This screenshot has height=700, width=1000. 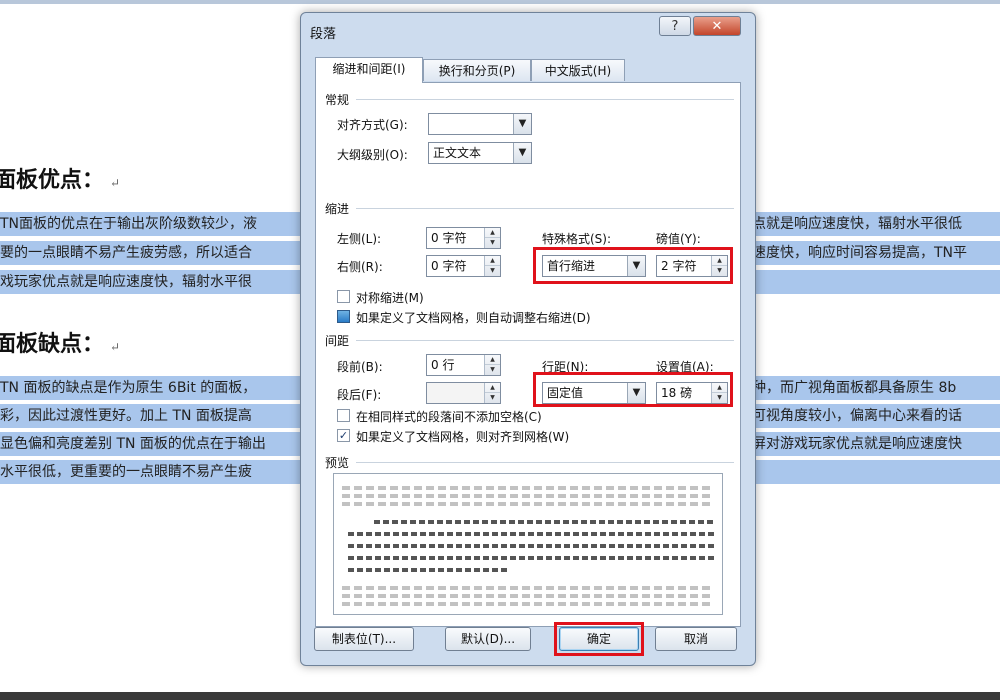 I want to click on space-before-value: 0 行, so click(x=443, y=365).